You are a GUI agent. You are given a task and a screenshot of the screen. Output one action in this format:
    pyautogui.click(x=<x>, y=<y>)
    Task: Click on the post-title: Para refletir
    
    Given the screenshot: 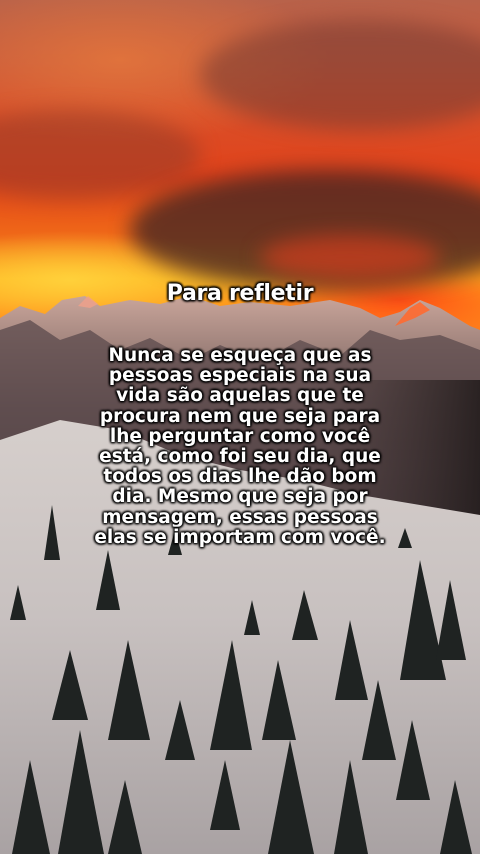 What is the action you would take?
    pyautogui.click(x=240, y=293)
    